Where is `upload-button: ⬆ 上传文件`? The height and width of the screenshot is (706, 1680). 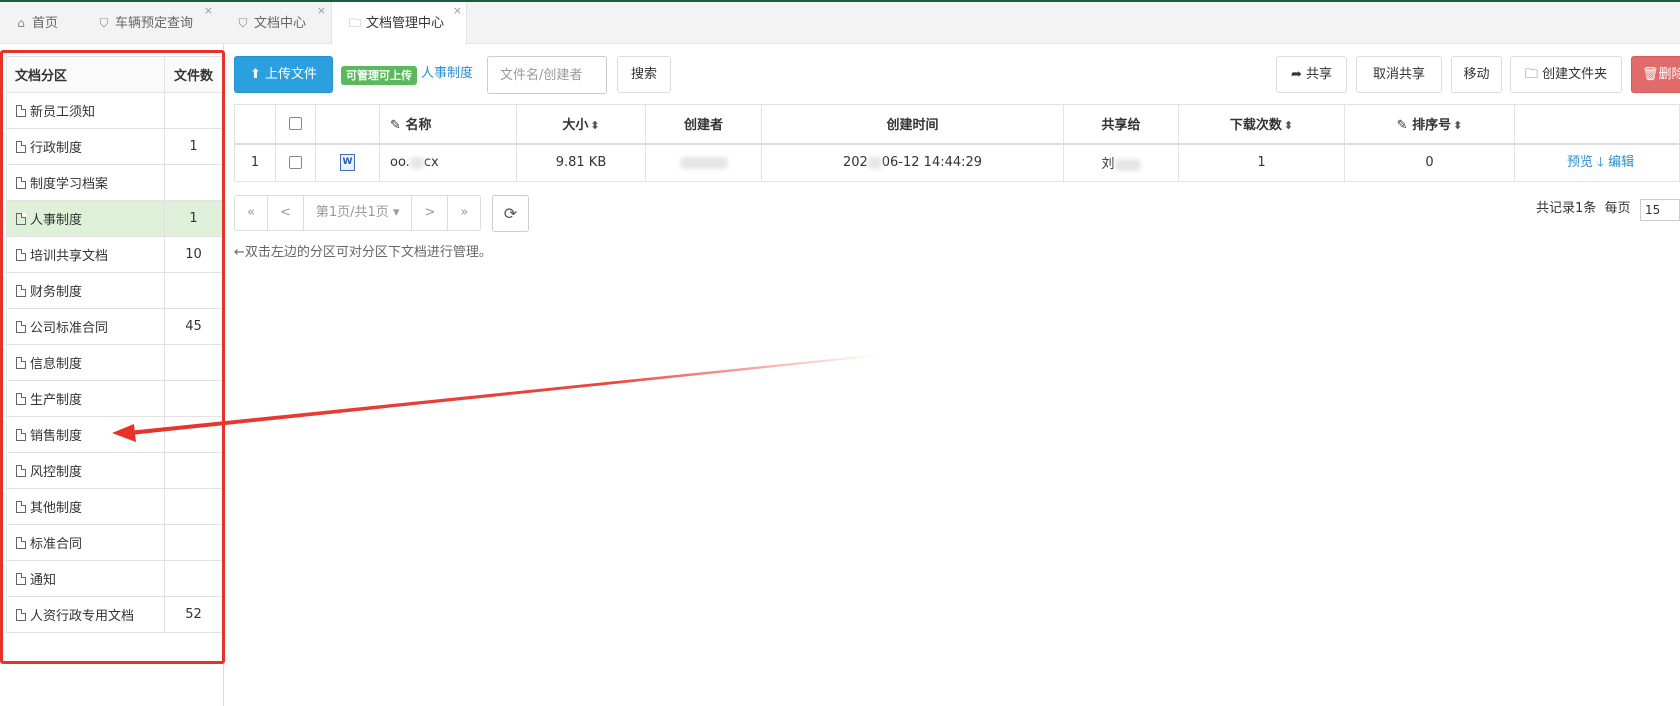 upload-button: ⬆ 上传文件 is located at coordinates (283, 74).